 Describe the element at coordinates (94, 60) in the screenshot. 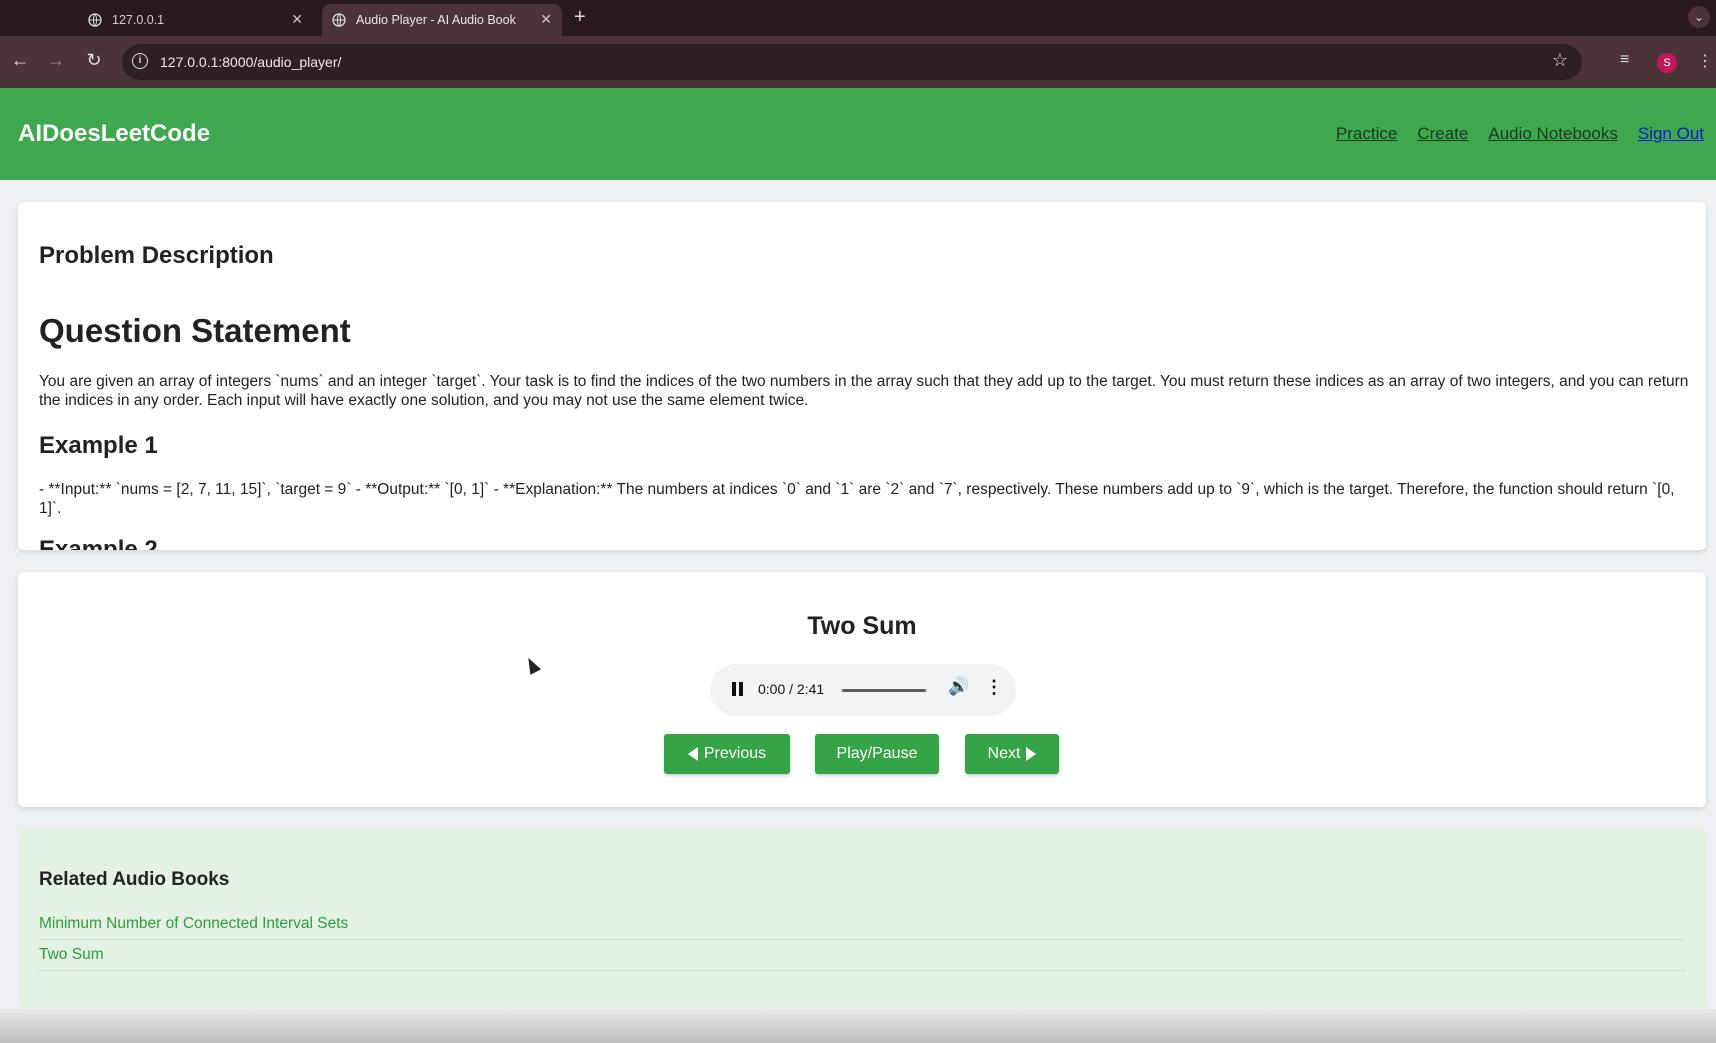

I see `reload-icon: ↻` at that location.